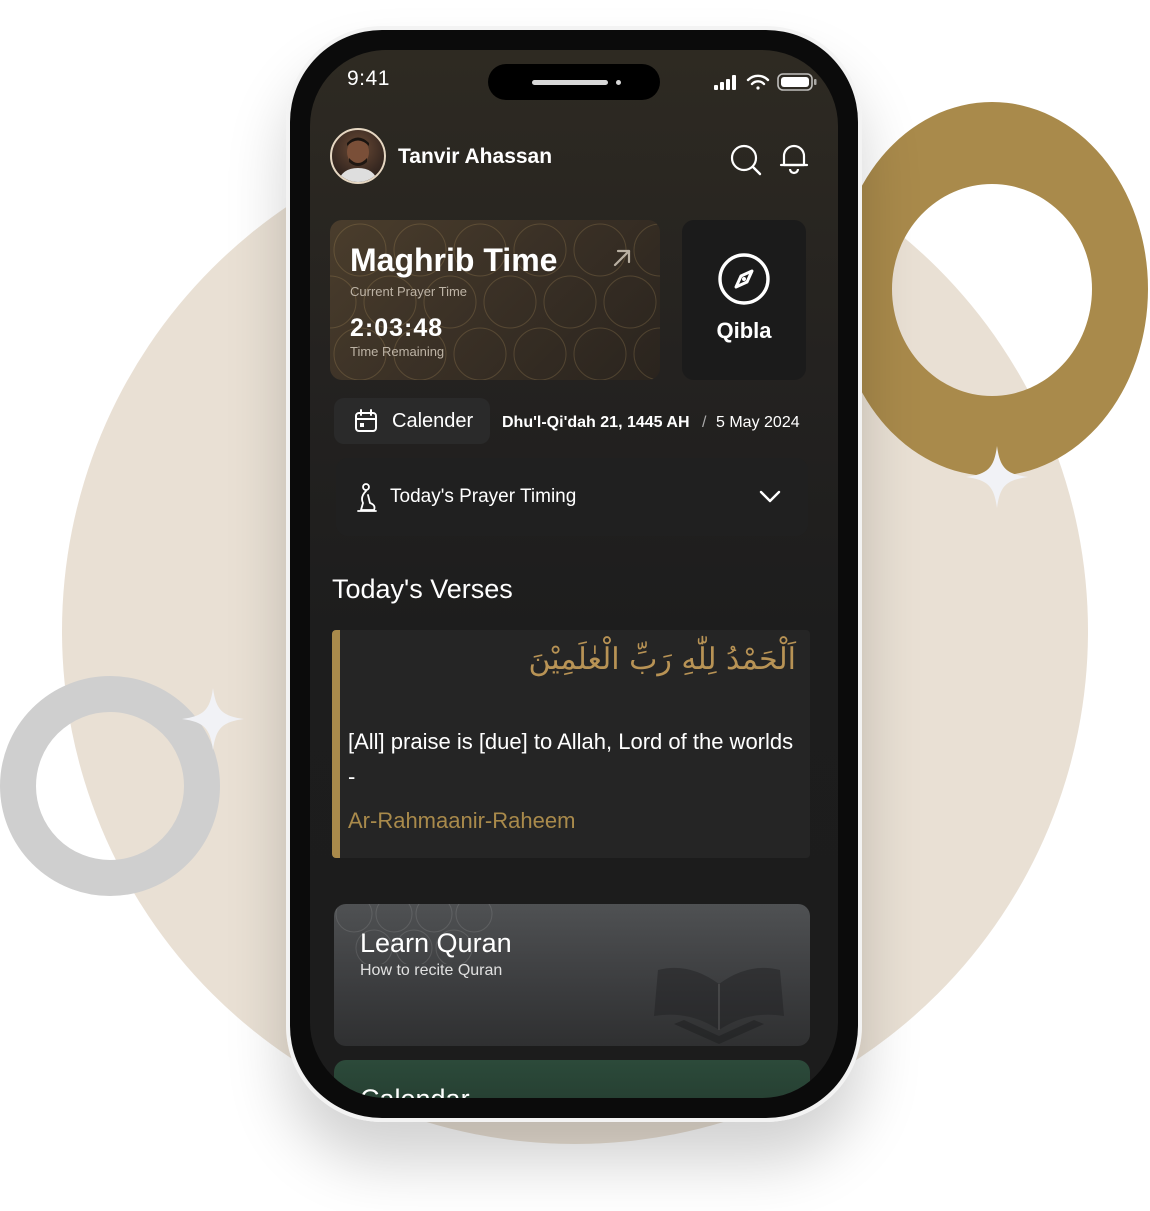 This screenshot has width=1150, height=1211. I want to click on avatar-portrait, so click(358, 159).